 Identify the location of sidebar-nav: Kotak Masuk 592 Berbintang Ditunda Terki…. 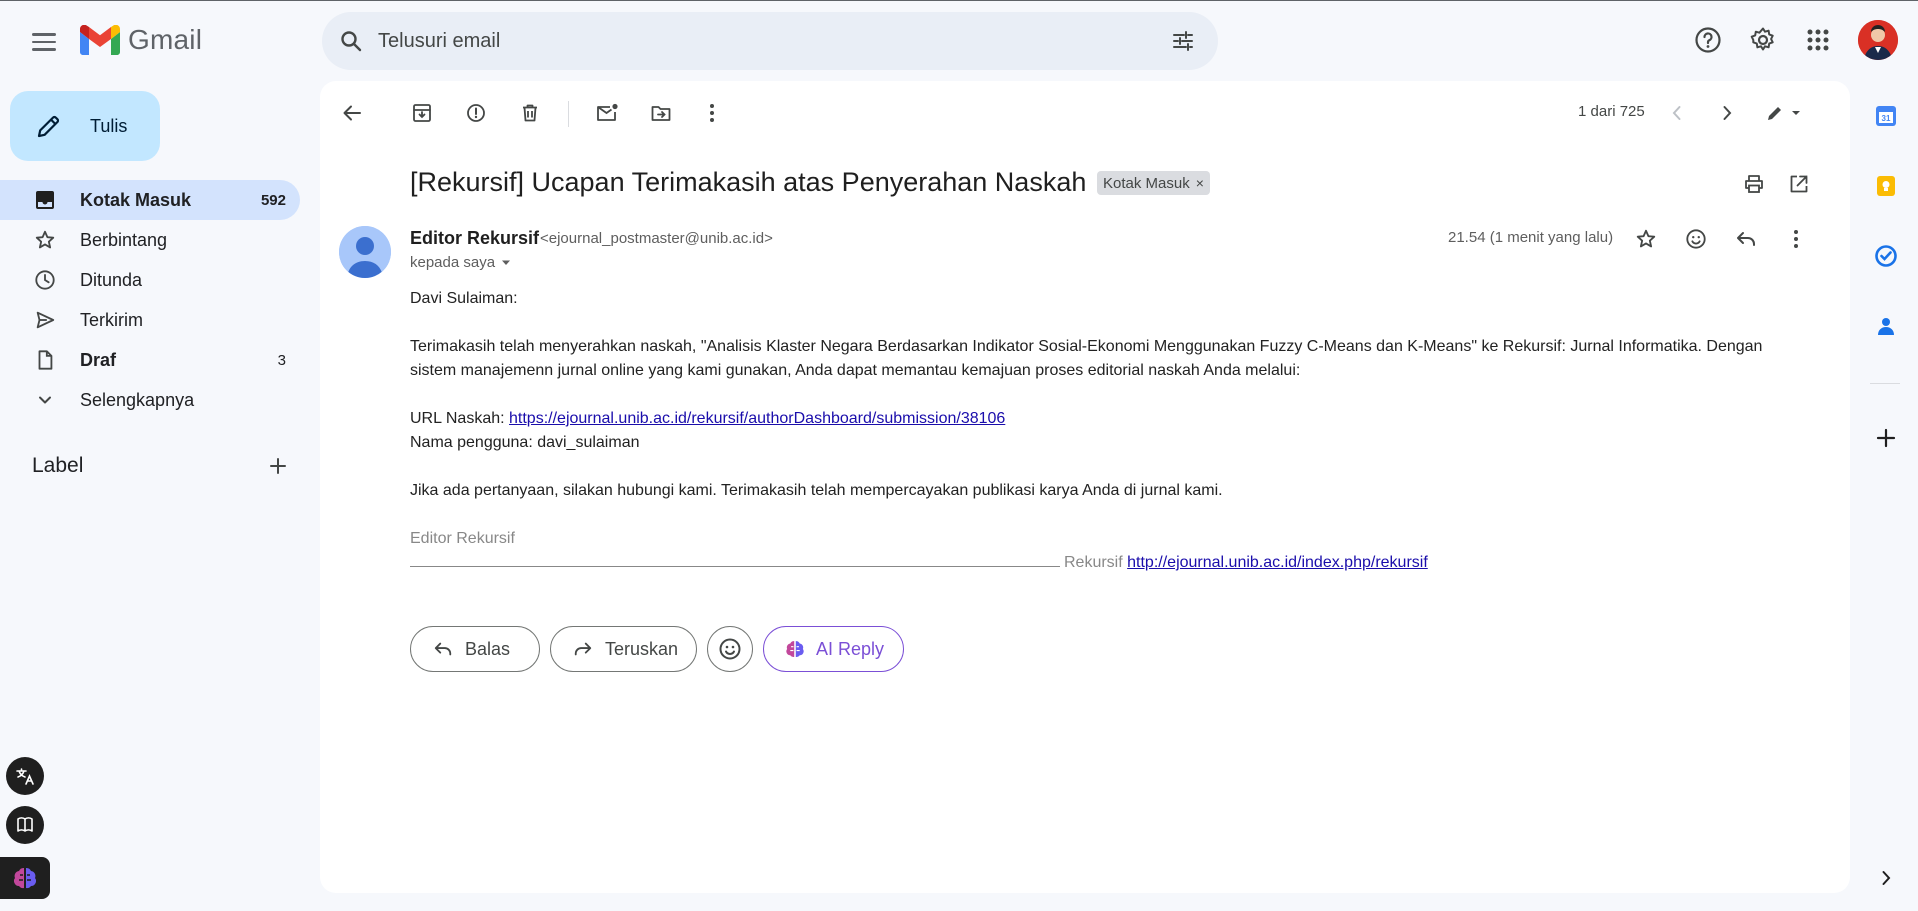
(150, 300).